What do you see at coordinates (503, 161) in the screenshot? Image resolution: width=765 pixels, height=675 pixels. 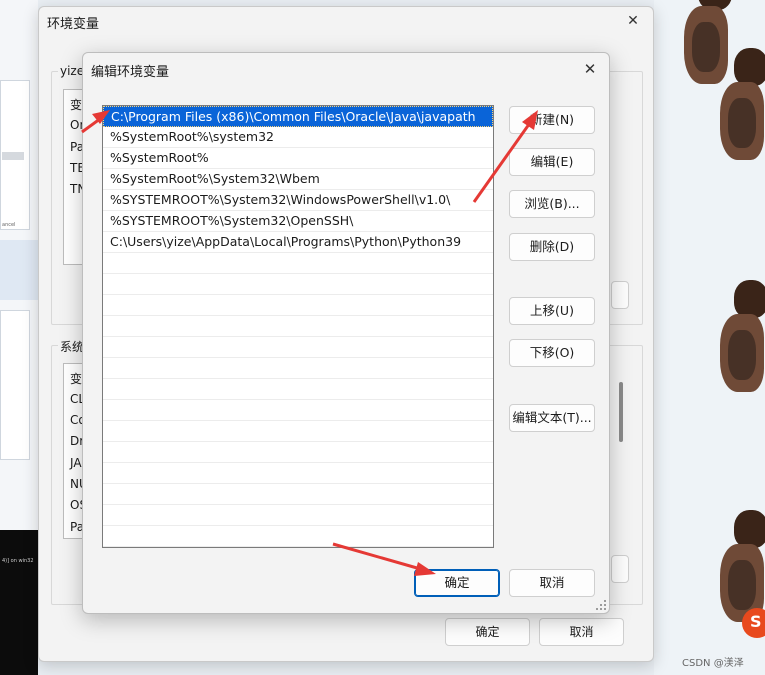 I see `annotation-arrow-new` at bounding box center [503, 161].